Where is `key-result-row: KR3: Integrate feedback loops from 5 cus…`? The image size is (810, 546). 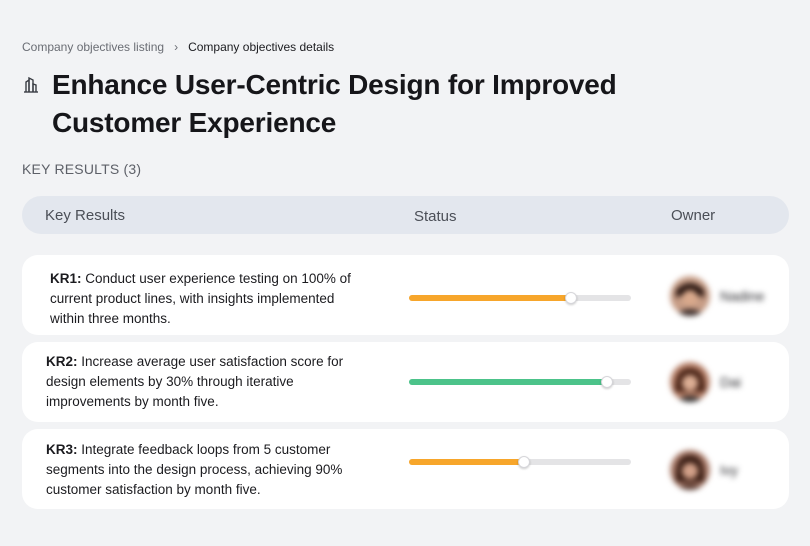
key-result-row: KR3: Integrate feedback loops from 5 cus… is located at coordinates (405, 469).